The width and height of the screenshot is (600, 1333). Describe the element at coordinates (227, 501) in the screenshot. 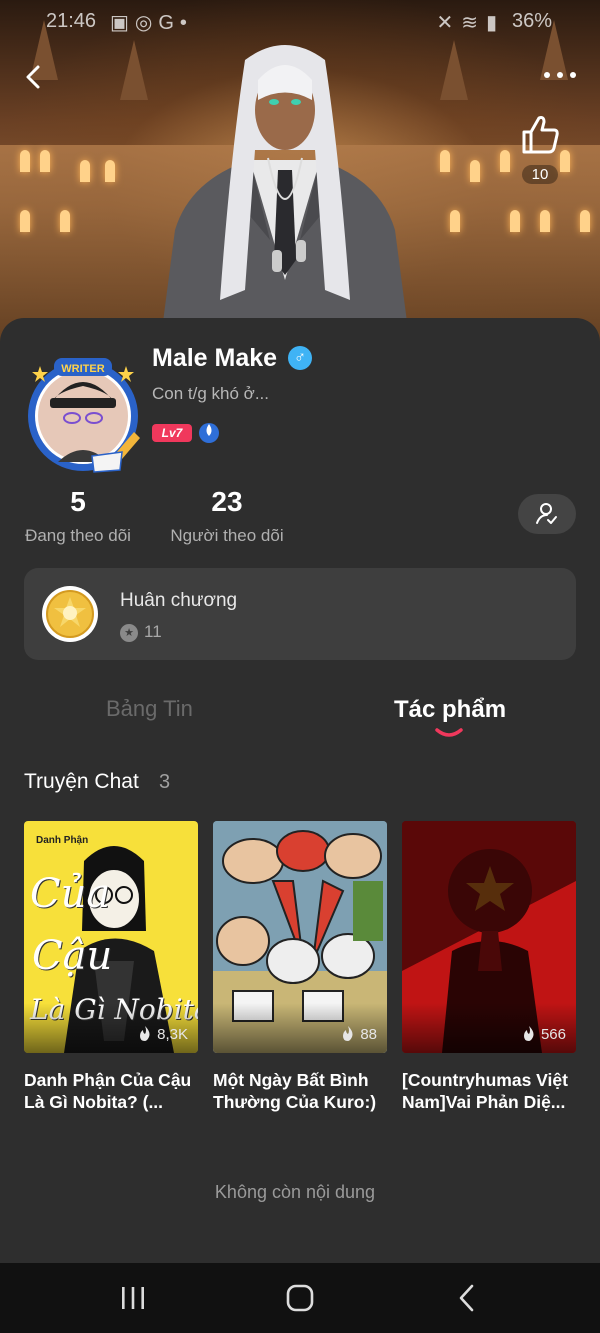

I see `followers-count: 23` at that location.